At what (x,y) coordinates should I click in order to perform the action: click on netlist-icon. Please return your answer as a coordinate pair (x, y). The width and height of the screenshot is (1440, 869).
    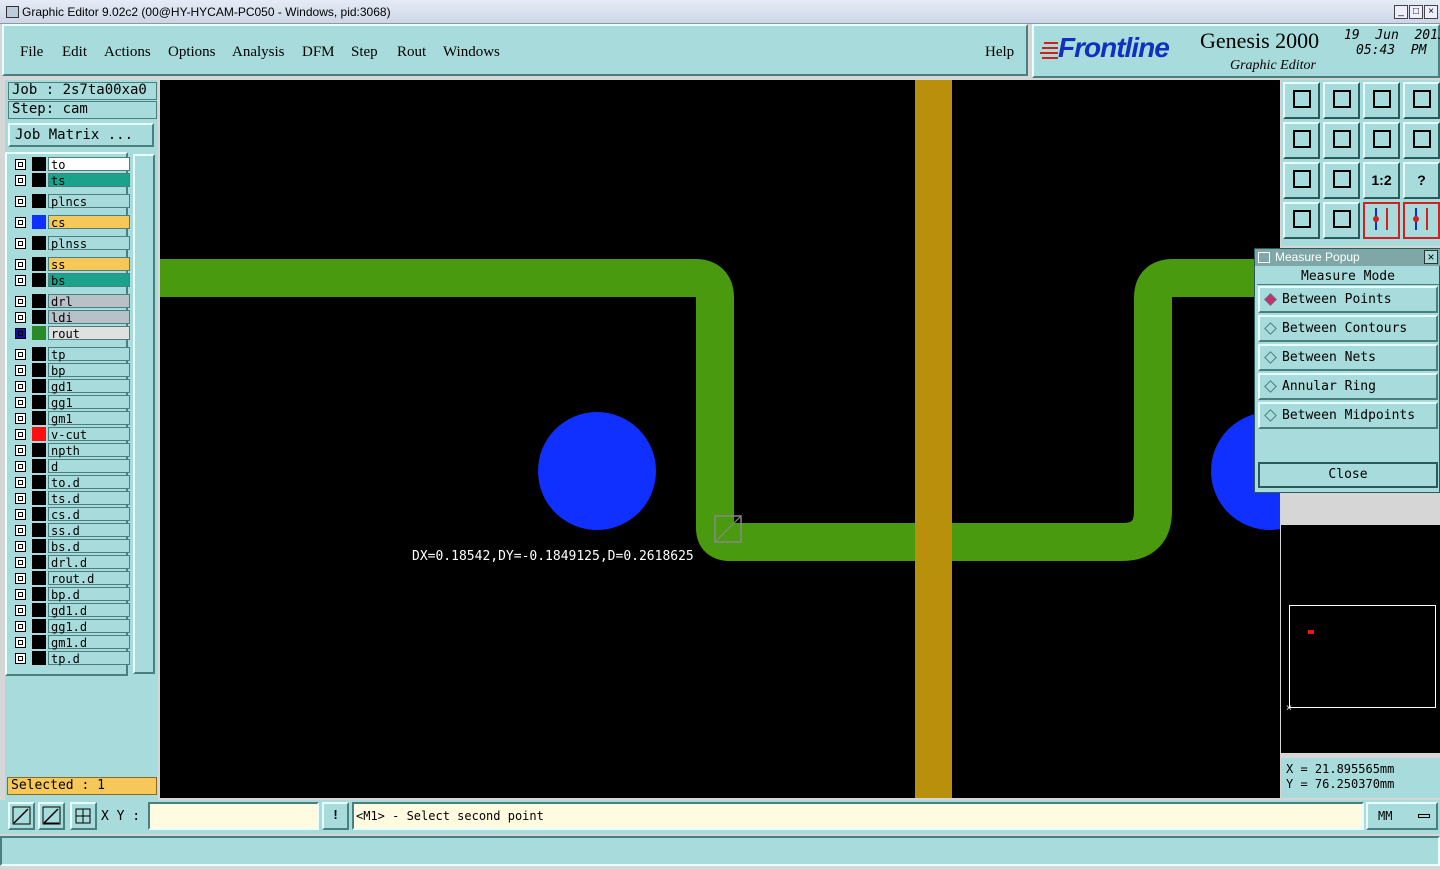
    Looking at the image, I should click on (1381, 220).